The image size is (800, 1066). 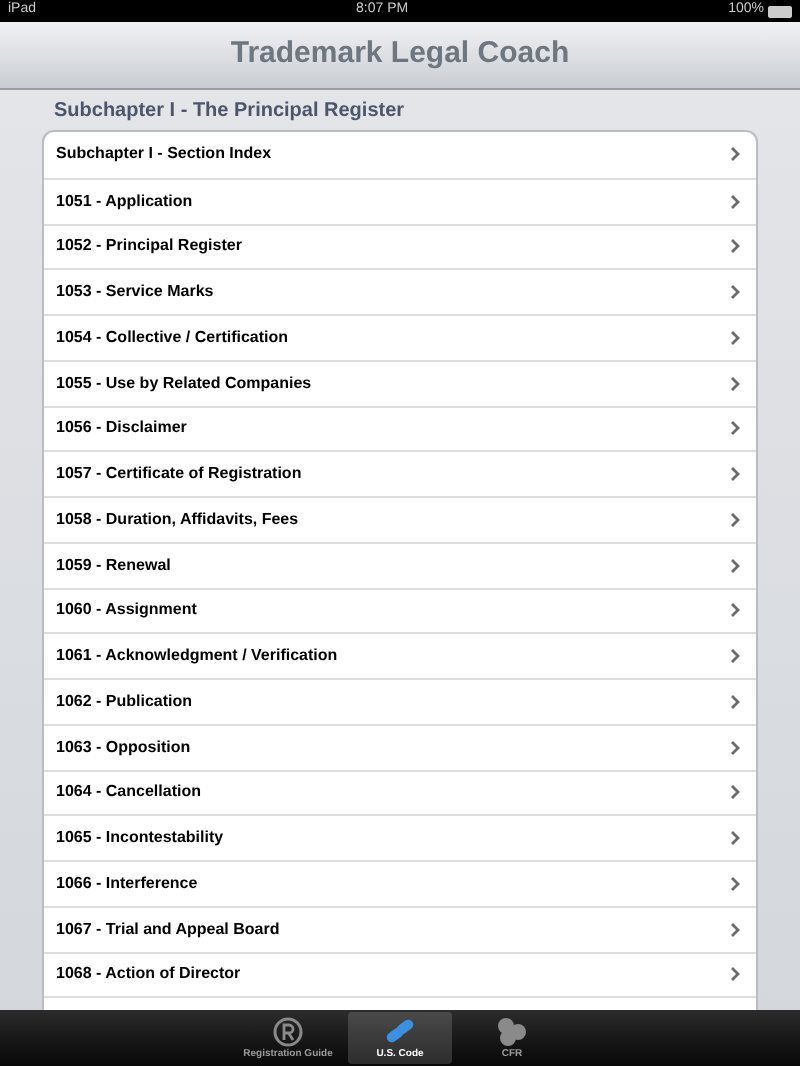 What do you see at coordinates (512, 1031) in the screenshot?
I see `blob-icon` at bounding box center [512, 1031].